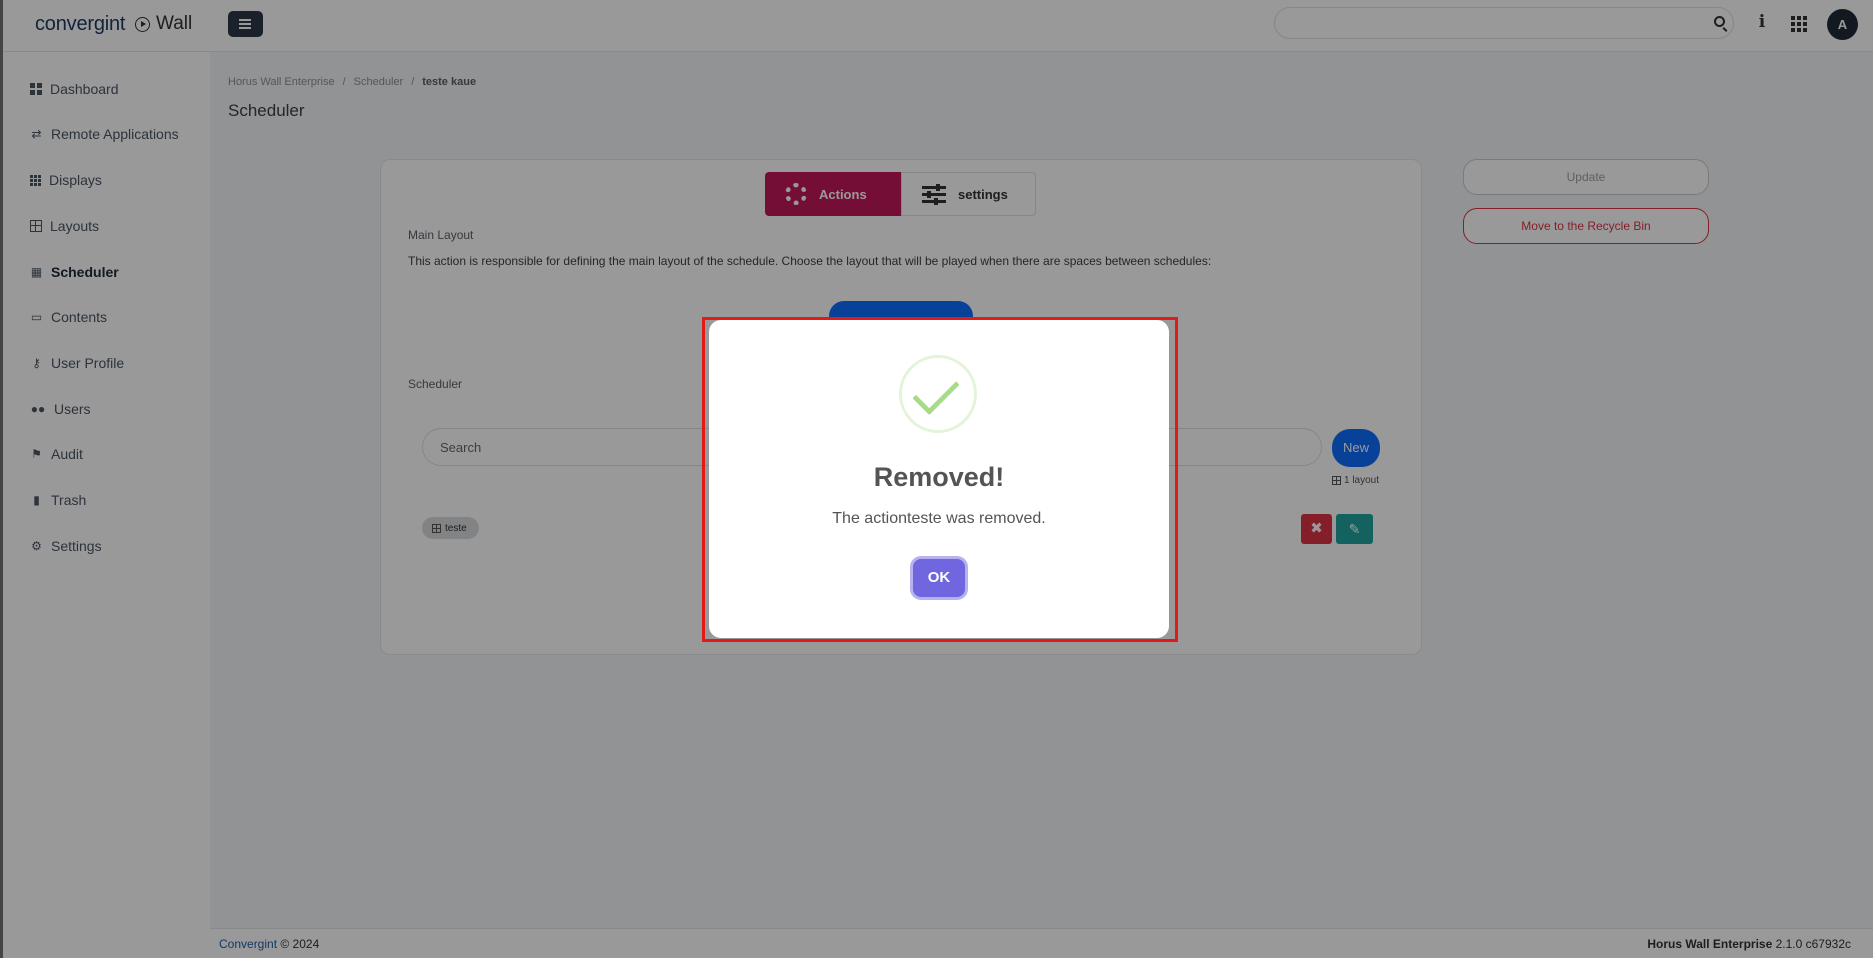  What do you see at coordinates (938, 394) in the screenshot?
I see `success-check-icon` at bounding box center [938, 394].